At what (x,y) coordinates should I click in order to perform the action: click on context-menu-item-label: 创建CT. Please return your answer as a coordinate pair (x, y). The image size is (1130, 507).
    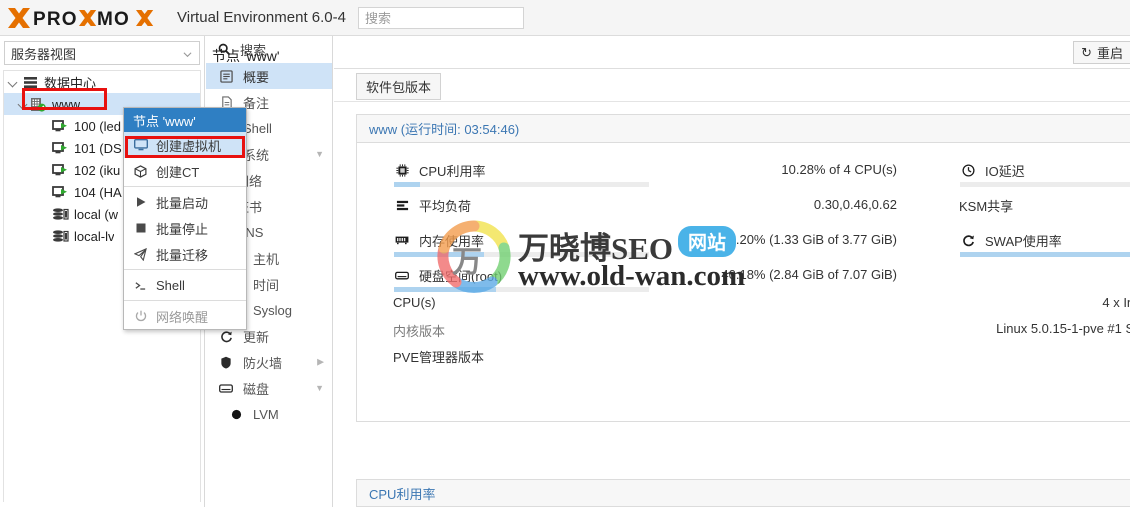
    Looking at the image, I should click on (178, 172).